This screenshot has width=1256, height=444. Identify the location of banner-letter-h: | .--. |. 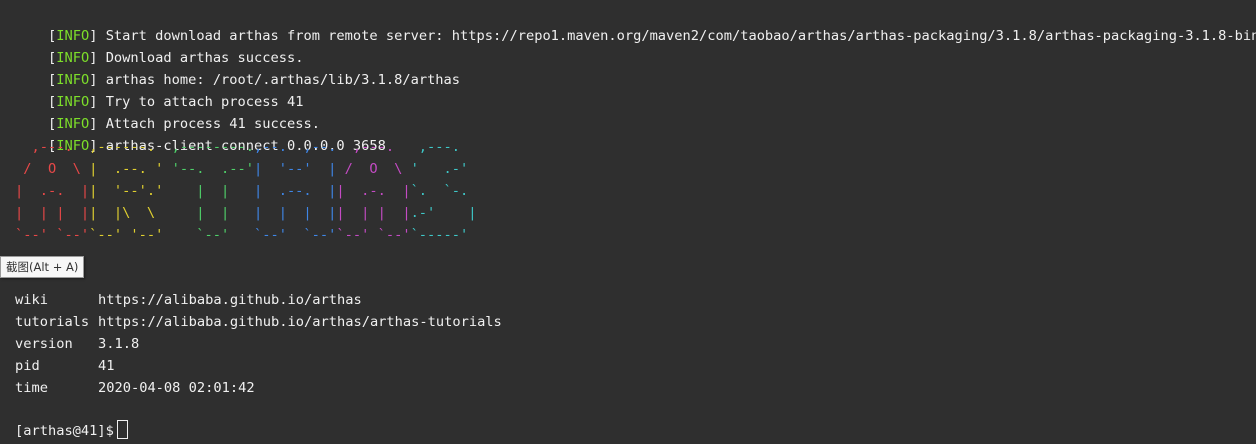
(295, 191).